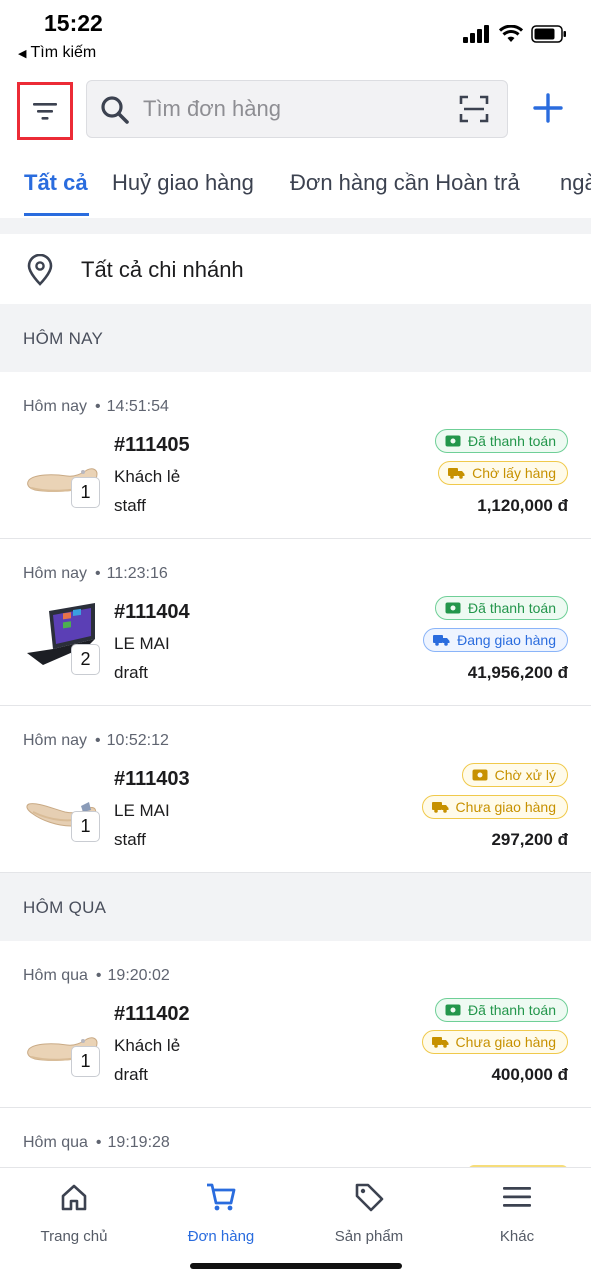 The width and height of the screenshot is (591, 1280). Describe the element at coordinates (96, 975) in the screenshot. I see `order-datetime: Hôm qua • 19:20:02` at that location.